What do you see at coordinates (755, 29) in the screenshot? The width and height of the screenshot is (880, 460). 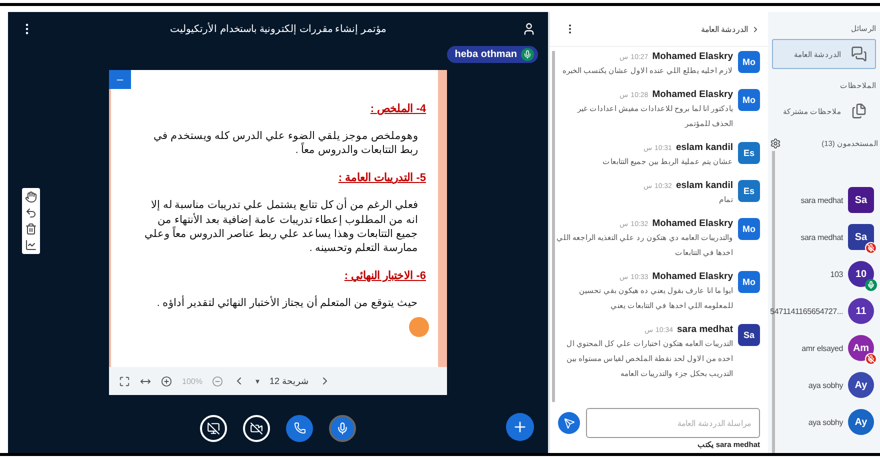 I see `chevron-icon` at bounding box center [755, 29].